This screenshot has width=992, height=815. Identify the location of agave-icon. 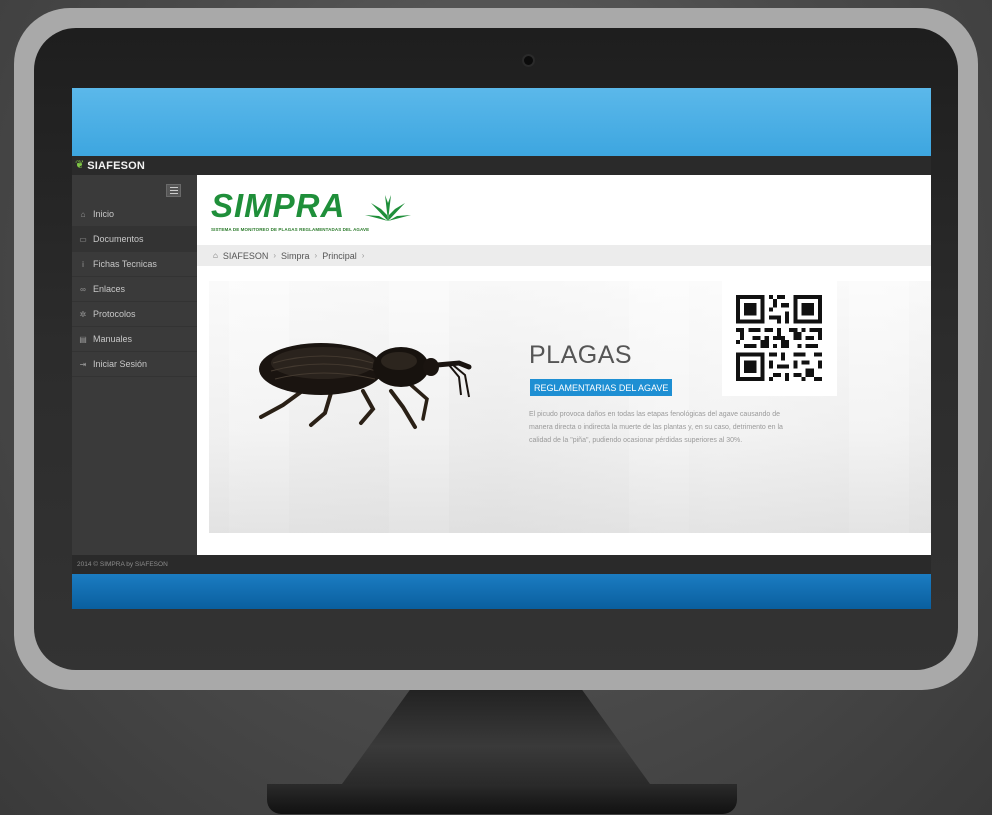
(388, 208).